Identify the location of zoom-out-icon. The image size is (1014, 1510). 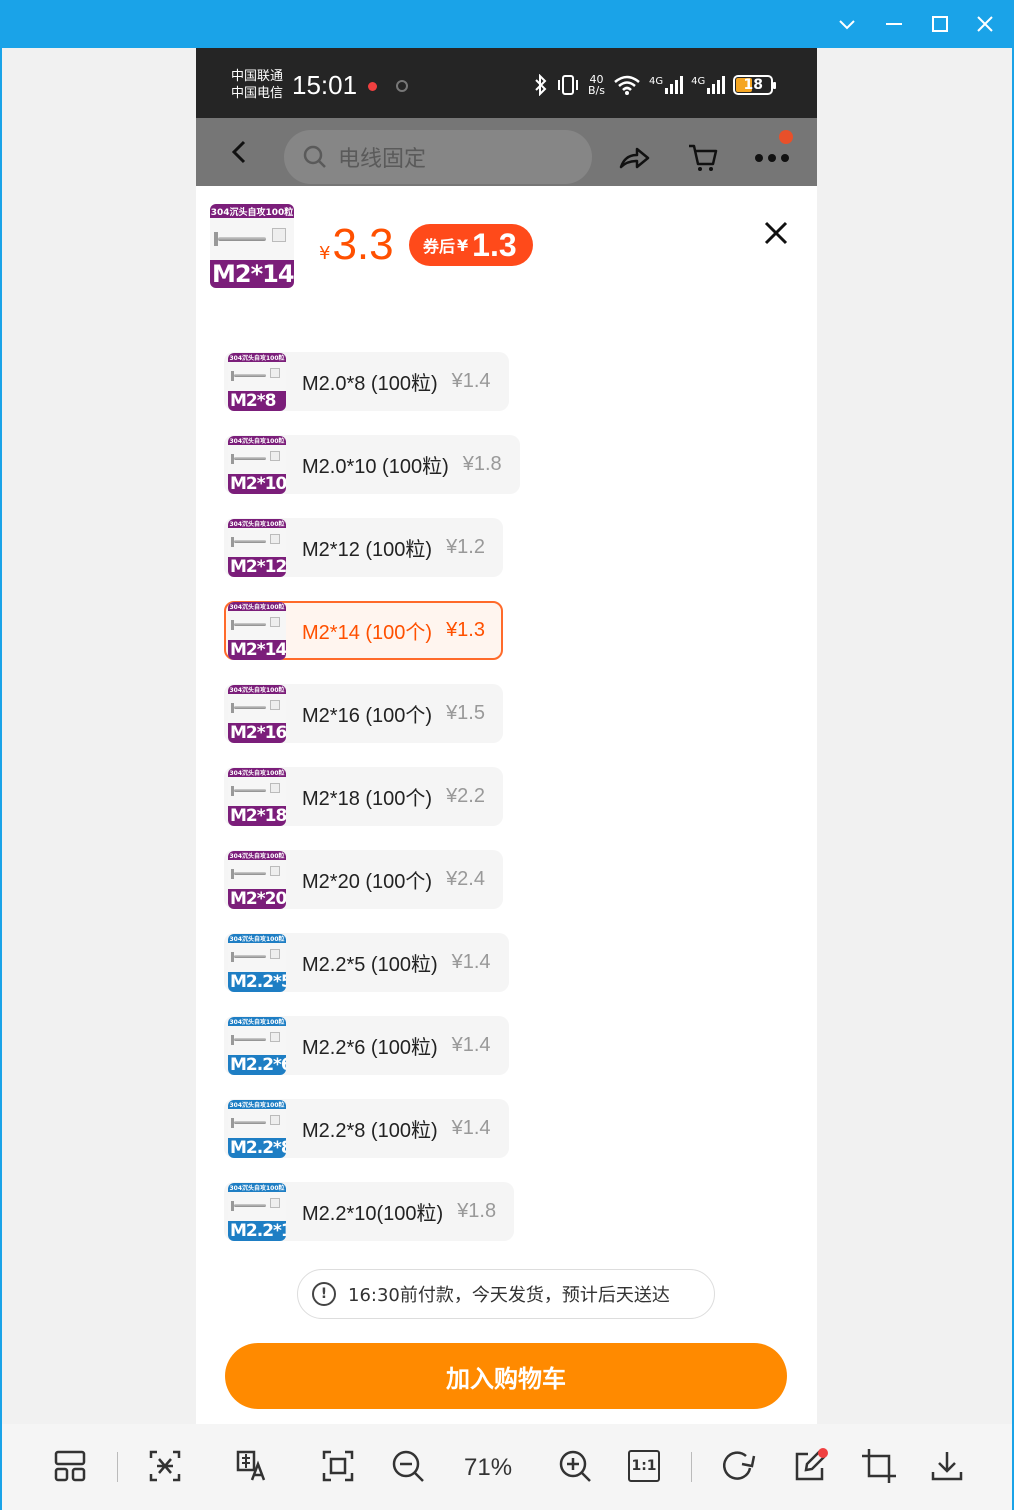
(408, 1466).